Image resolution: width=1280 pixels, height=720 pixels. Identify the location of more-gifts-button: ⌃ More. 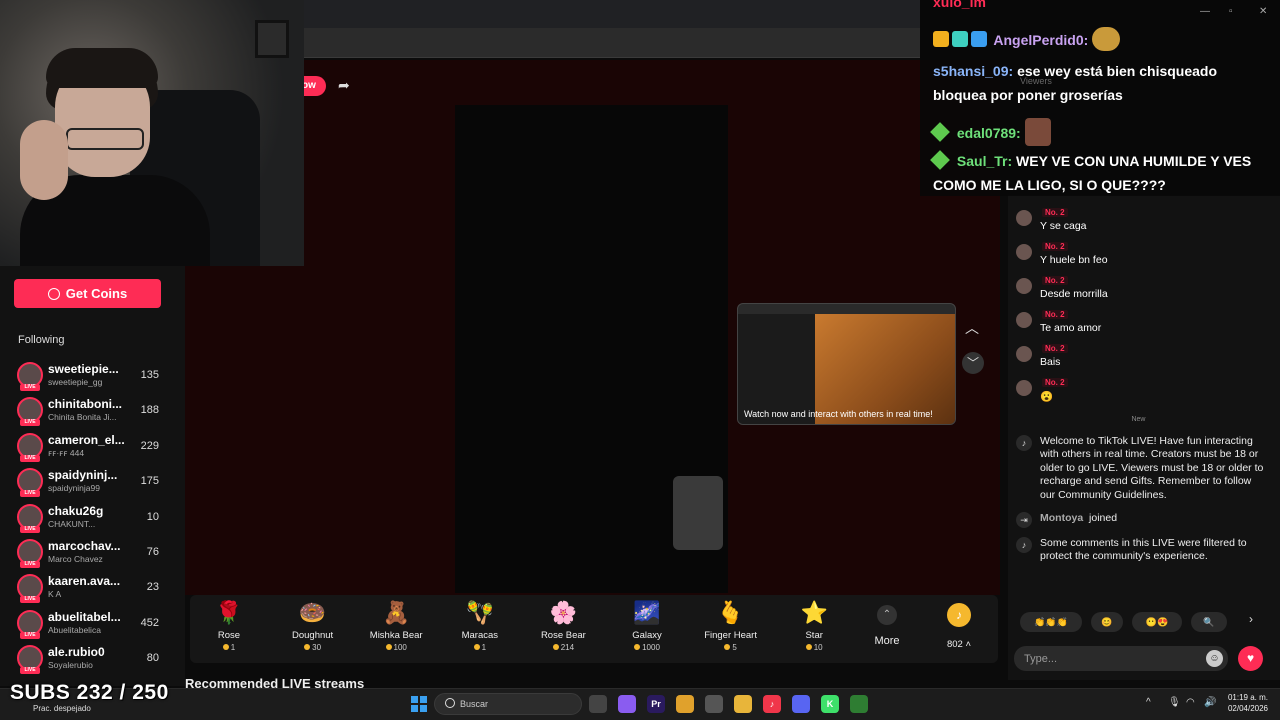
(887, 623).